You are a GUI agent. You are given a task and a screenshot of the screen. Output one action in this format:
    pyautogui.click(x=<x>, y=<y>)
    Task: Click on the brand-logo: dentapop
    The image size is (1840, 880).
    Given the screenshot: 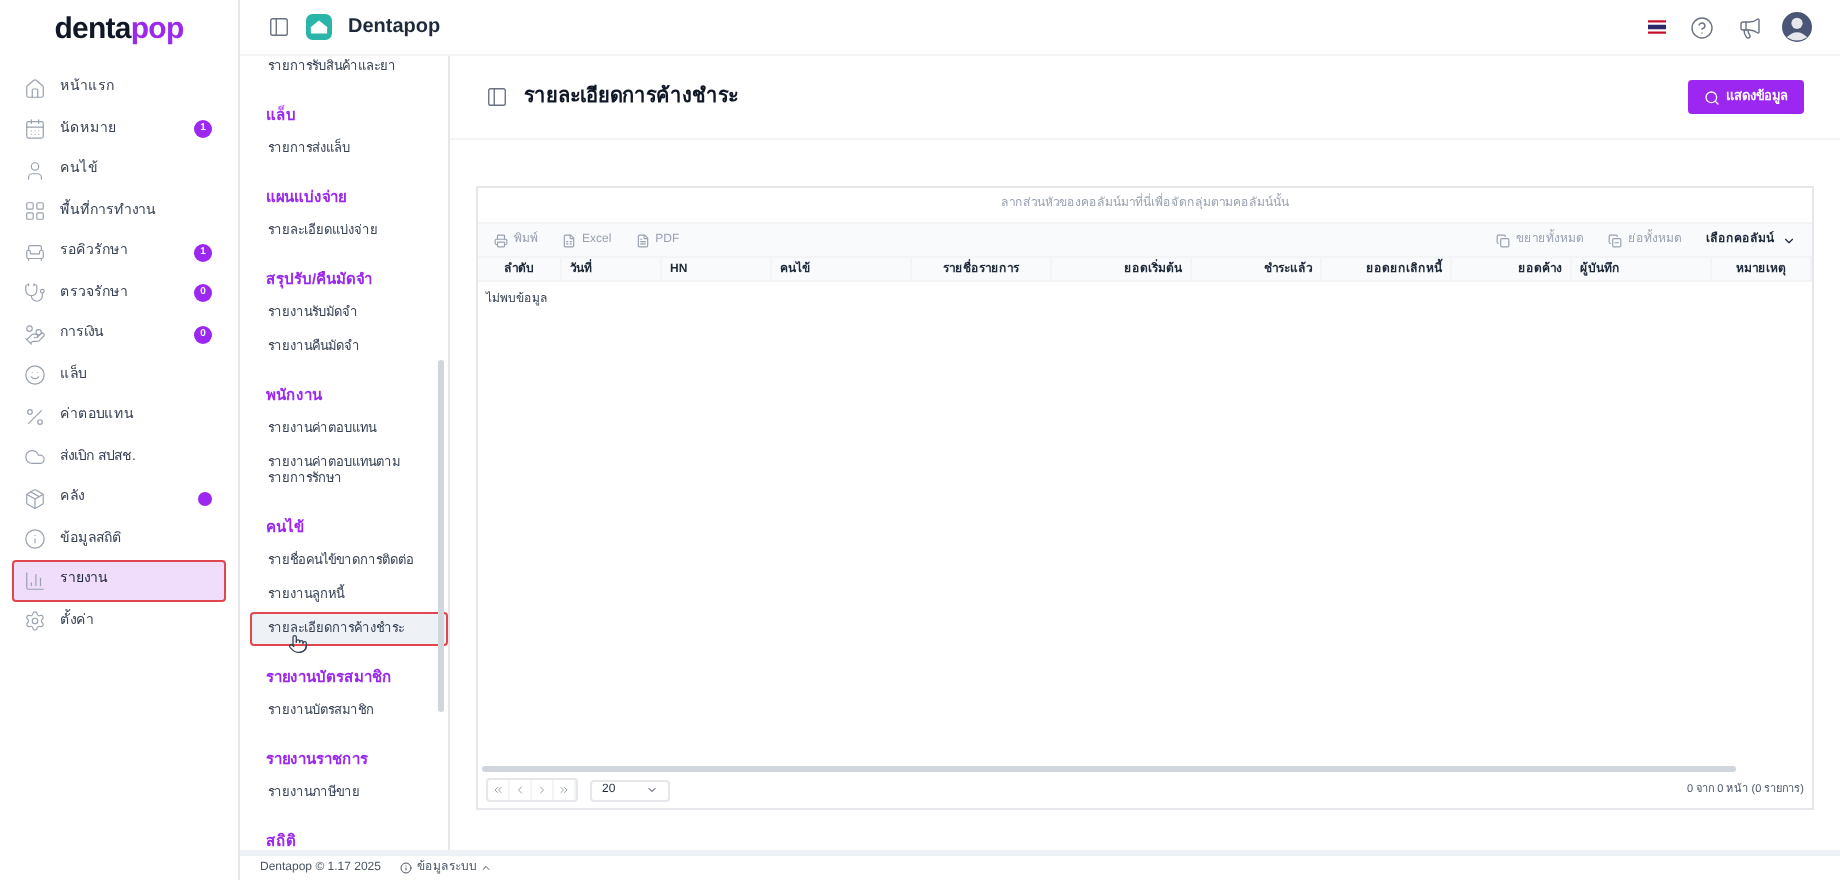 What is the action you would take?
    pyautogui.click(x=119, y=29)
    